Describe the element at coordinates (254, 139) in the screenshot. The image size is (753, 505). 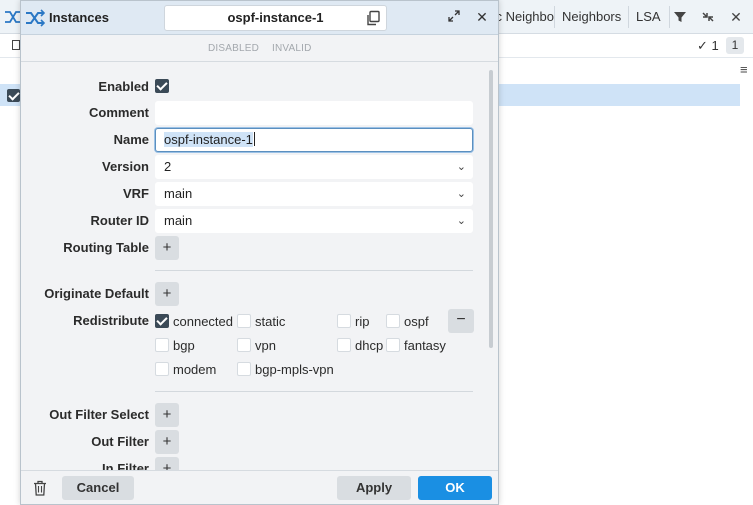
I see `text-caret` at that location.